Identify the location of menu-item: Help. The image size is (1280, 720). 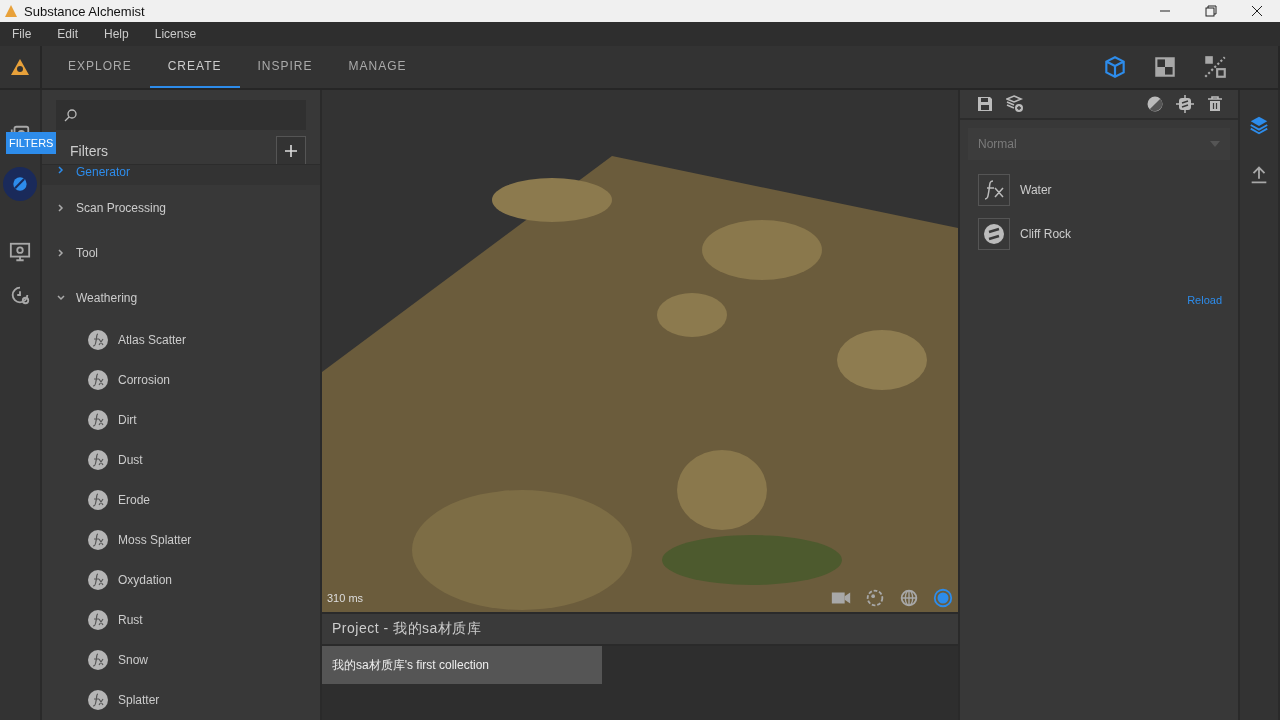
(116, 34).